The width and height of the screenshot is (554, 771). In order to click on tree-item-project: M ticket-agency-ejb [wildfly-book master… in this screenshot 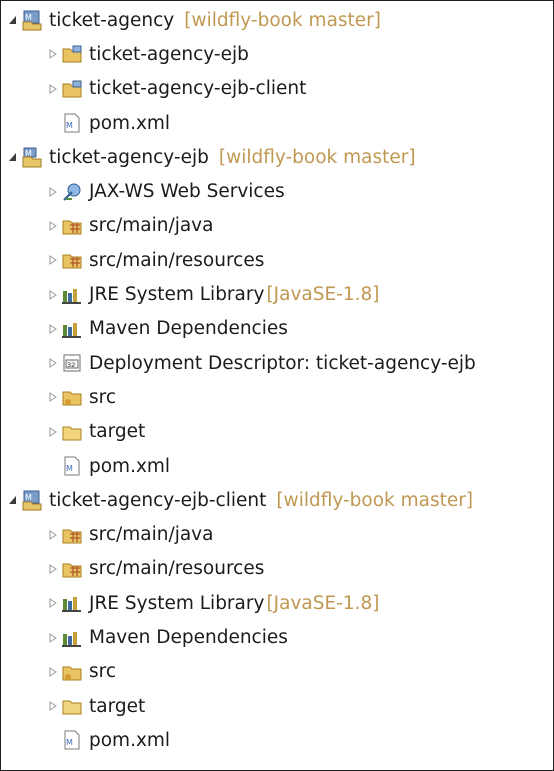, I will do `click(210, 157)`.